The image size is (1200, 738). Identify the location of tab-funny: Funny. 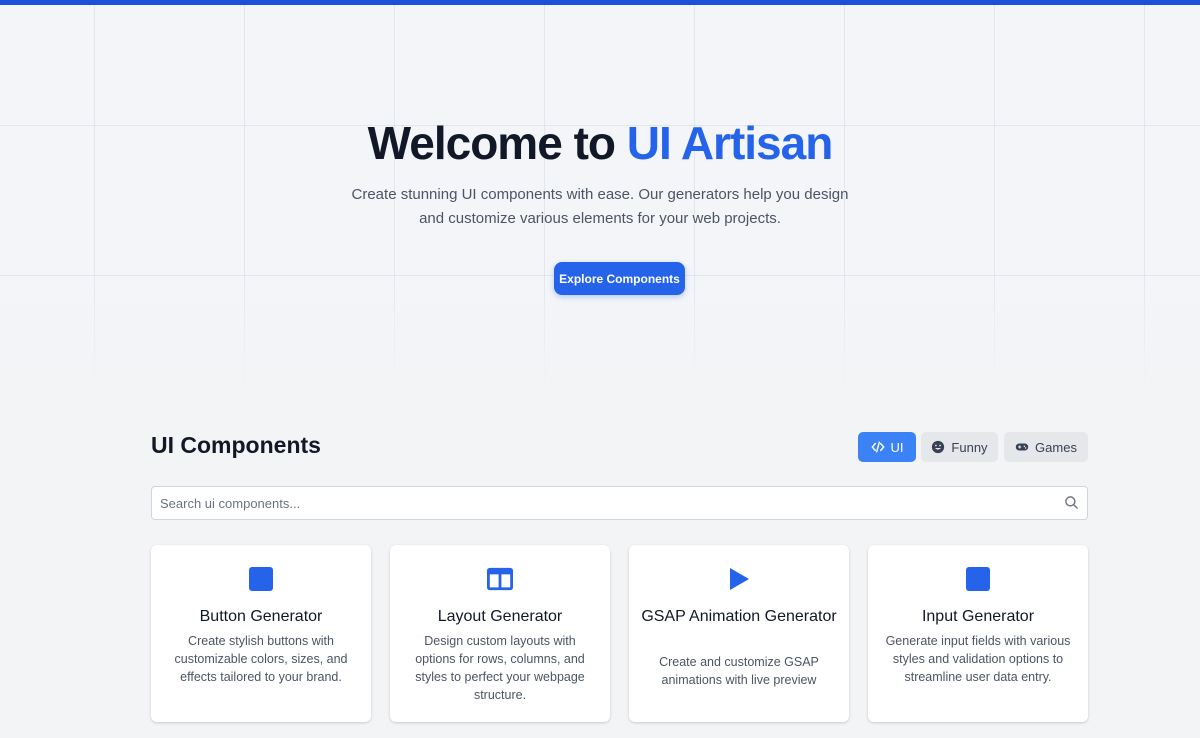
(959, 447).